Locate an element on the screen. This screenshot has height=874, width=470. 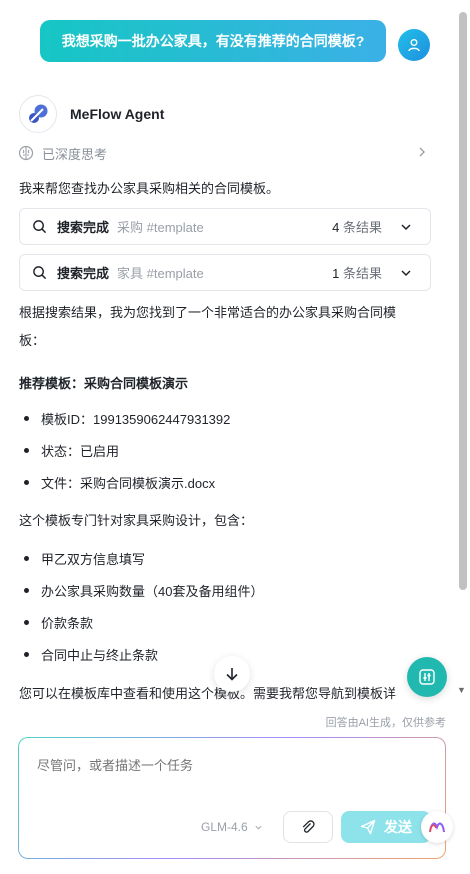
send-button: 发送 is located at coordinates (386, 827).